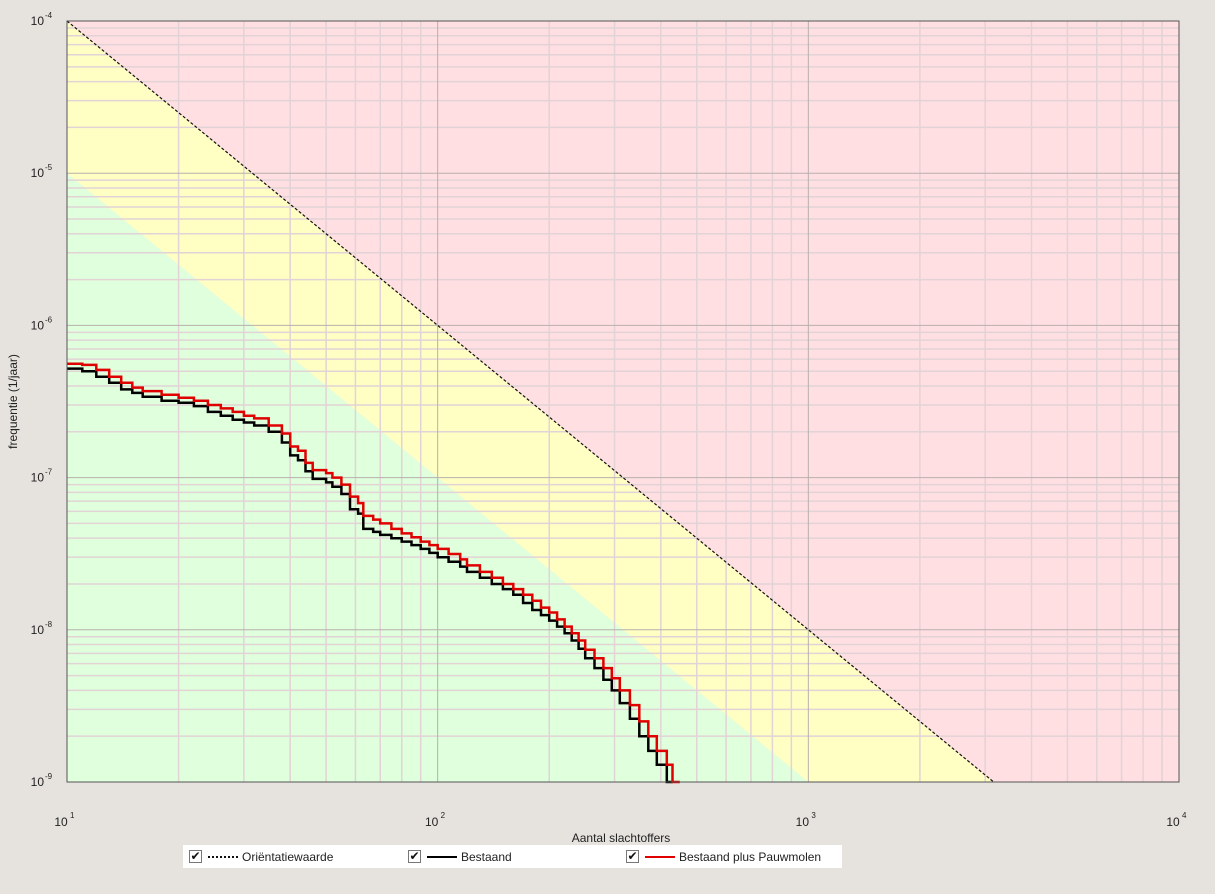 The height and width of the screenshot is (894, 1215). I want to click on x-tick-exponent: 1, so click(72, 815).